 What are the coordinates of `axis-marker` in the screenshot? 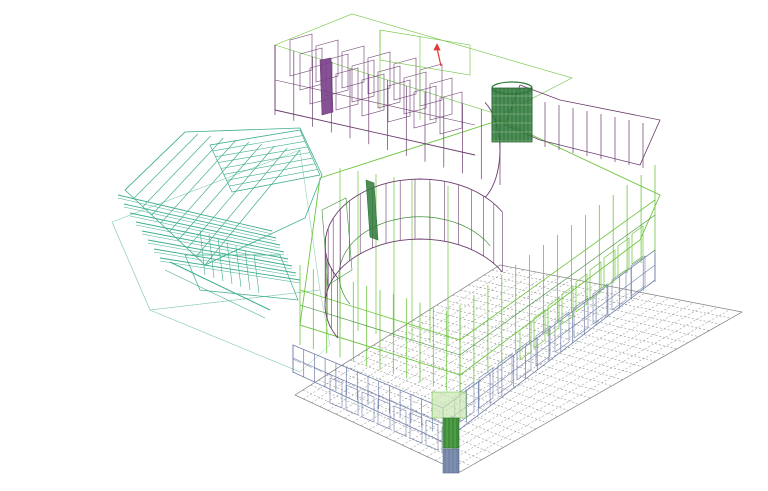 It's located at (437, 55).